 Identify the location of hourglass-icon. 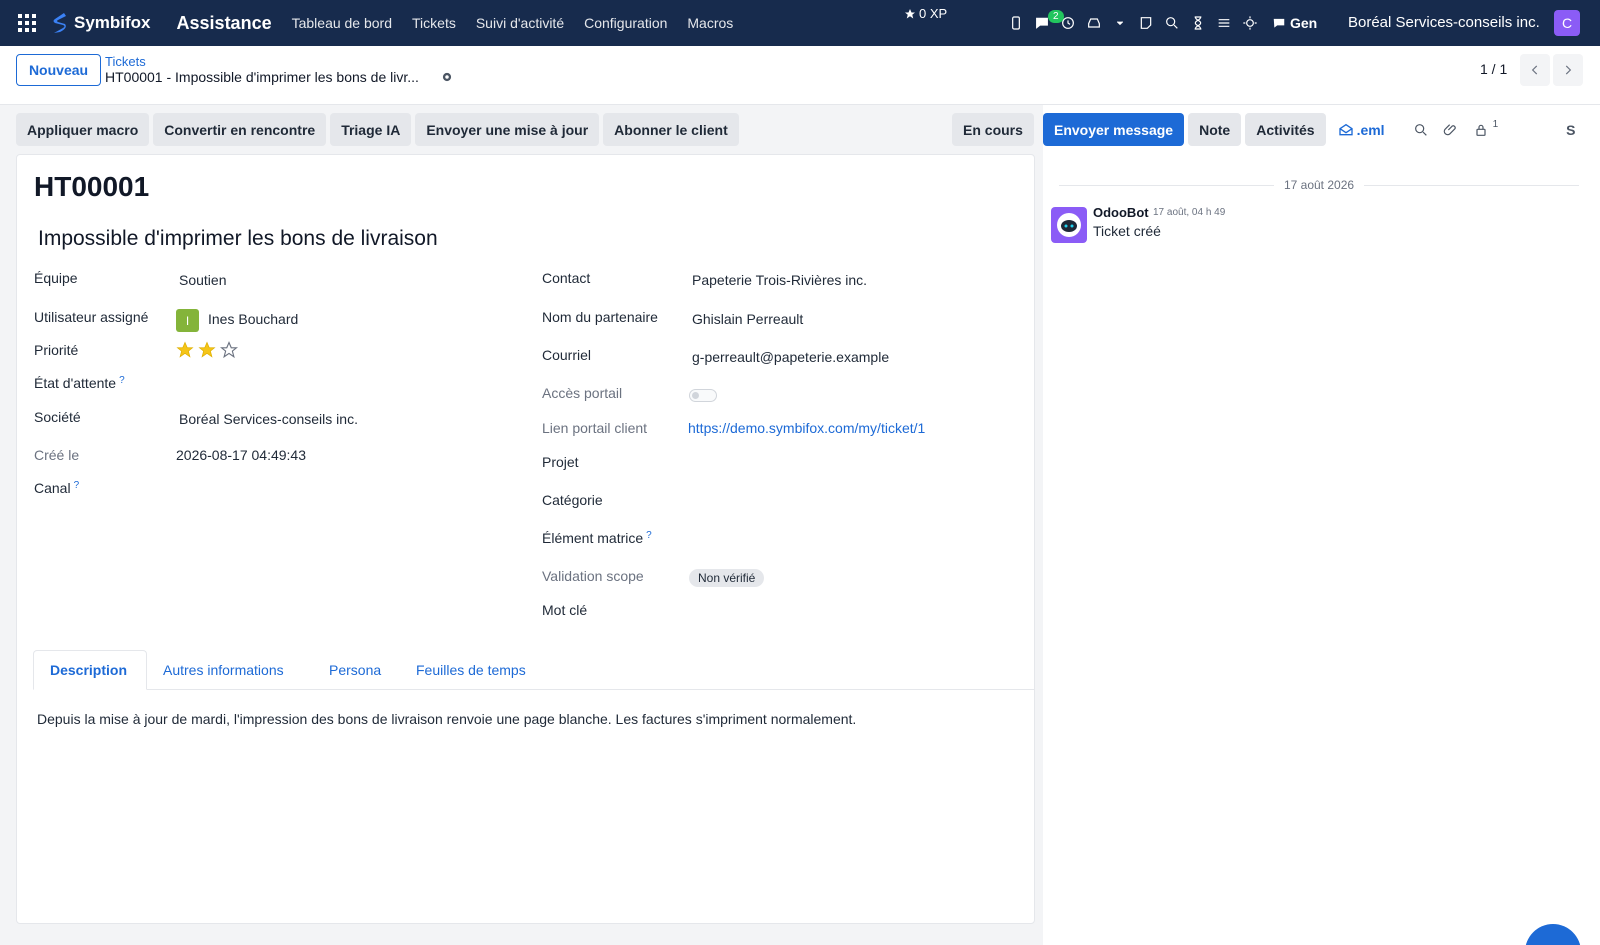
(1198, 23).